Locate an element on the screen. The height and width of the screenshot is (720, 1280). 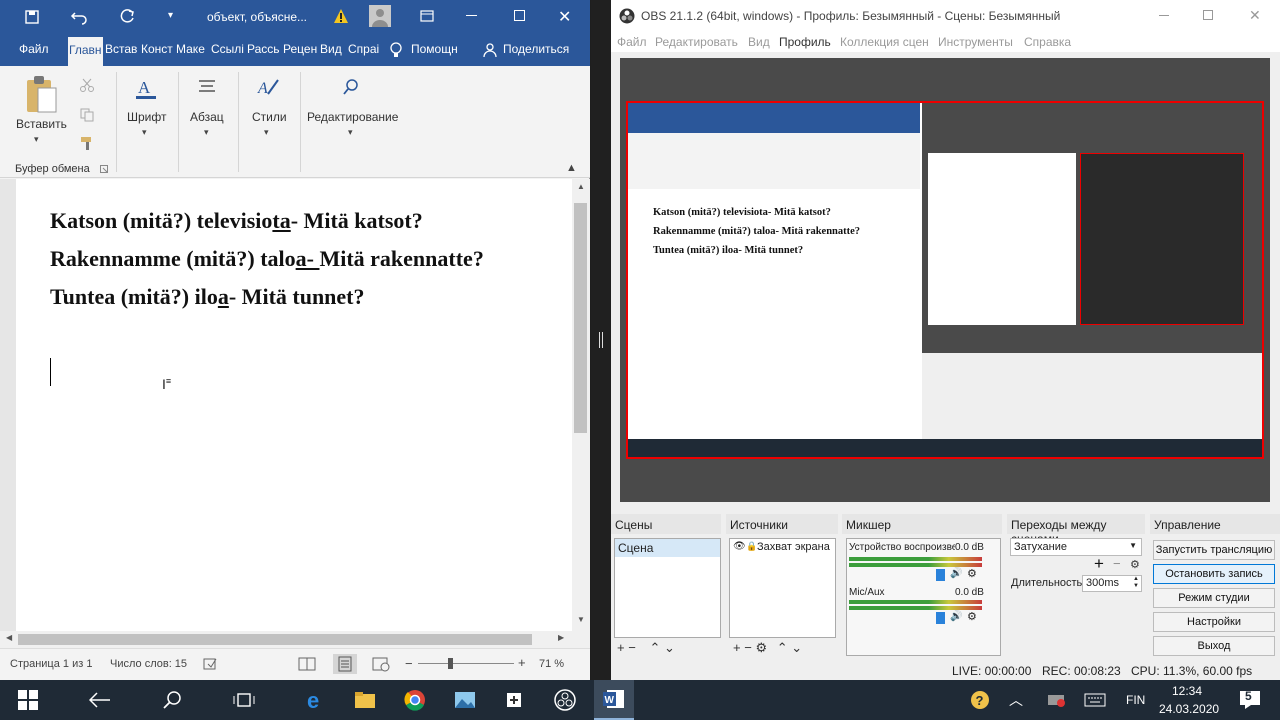
web-layout-icon is located at coordinates (381, 664).